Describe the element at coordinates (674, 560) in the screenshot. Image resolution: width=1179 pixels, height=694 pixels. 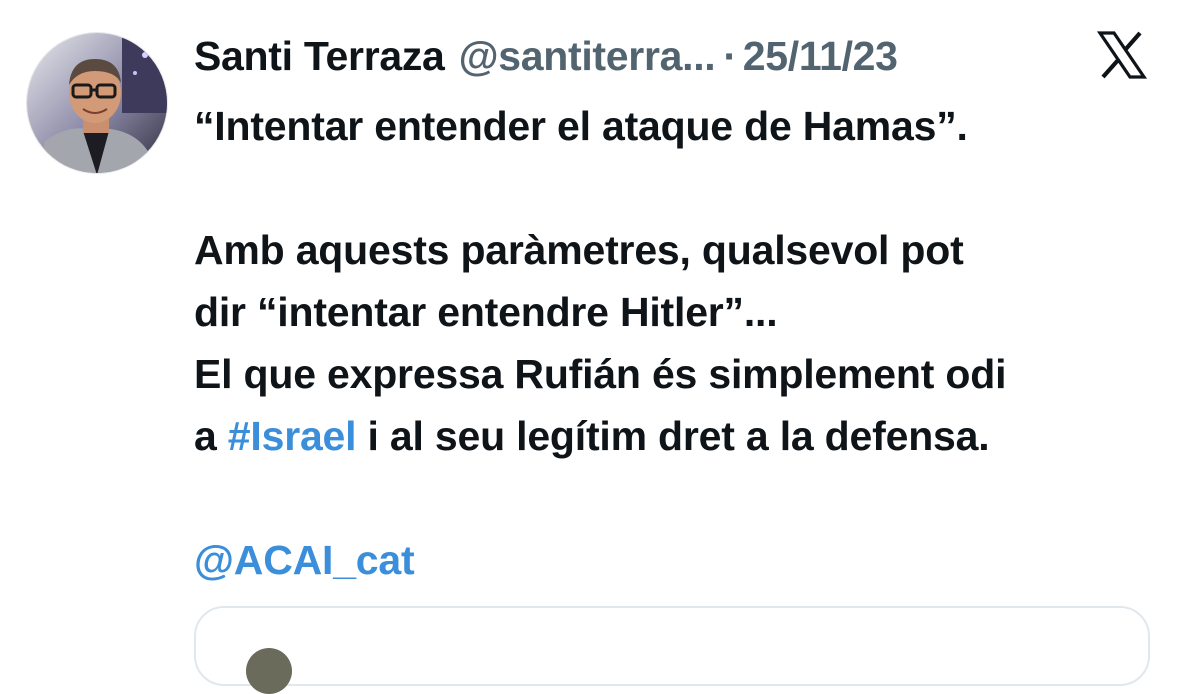
I see `mention-link: @ACAI_cat` at that location.